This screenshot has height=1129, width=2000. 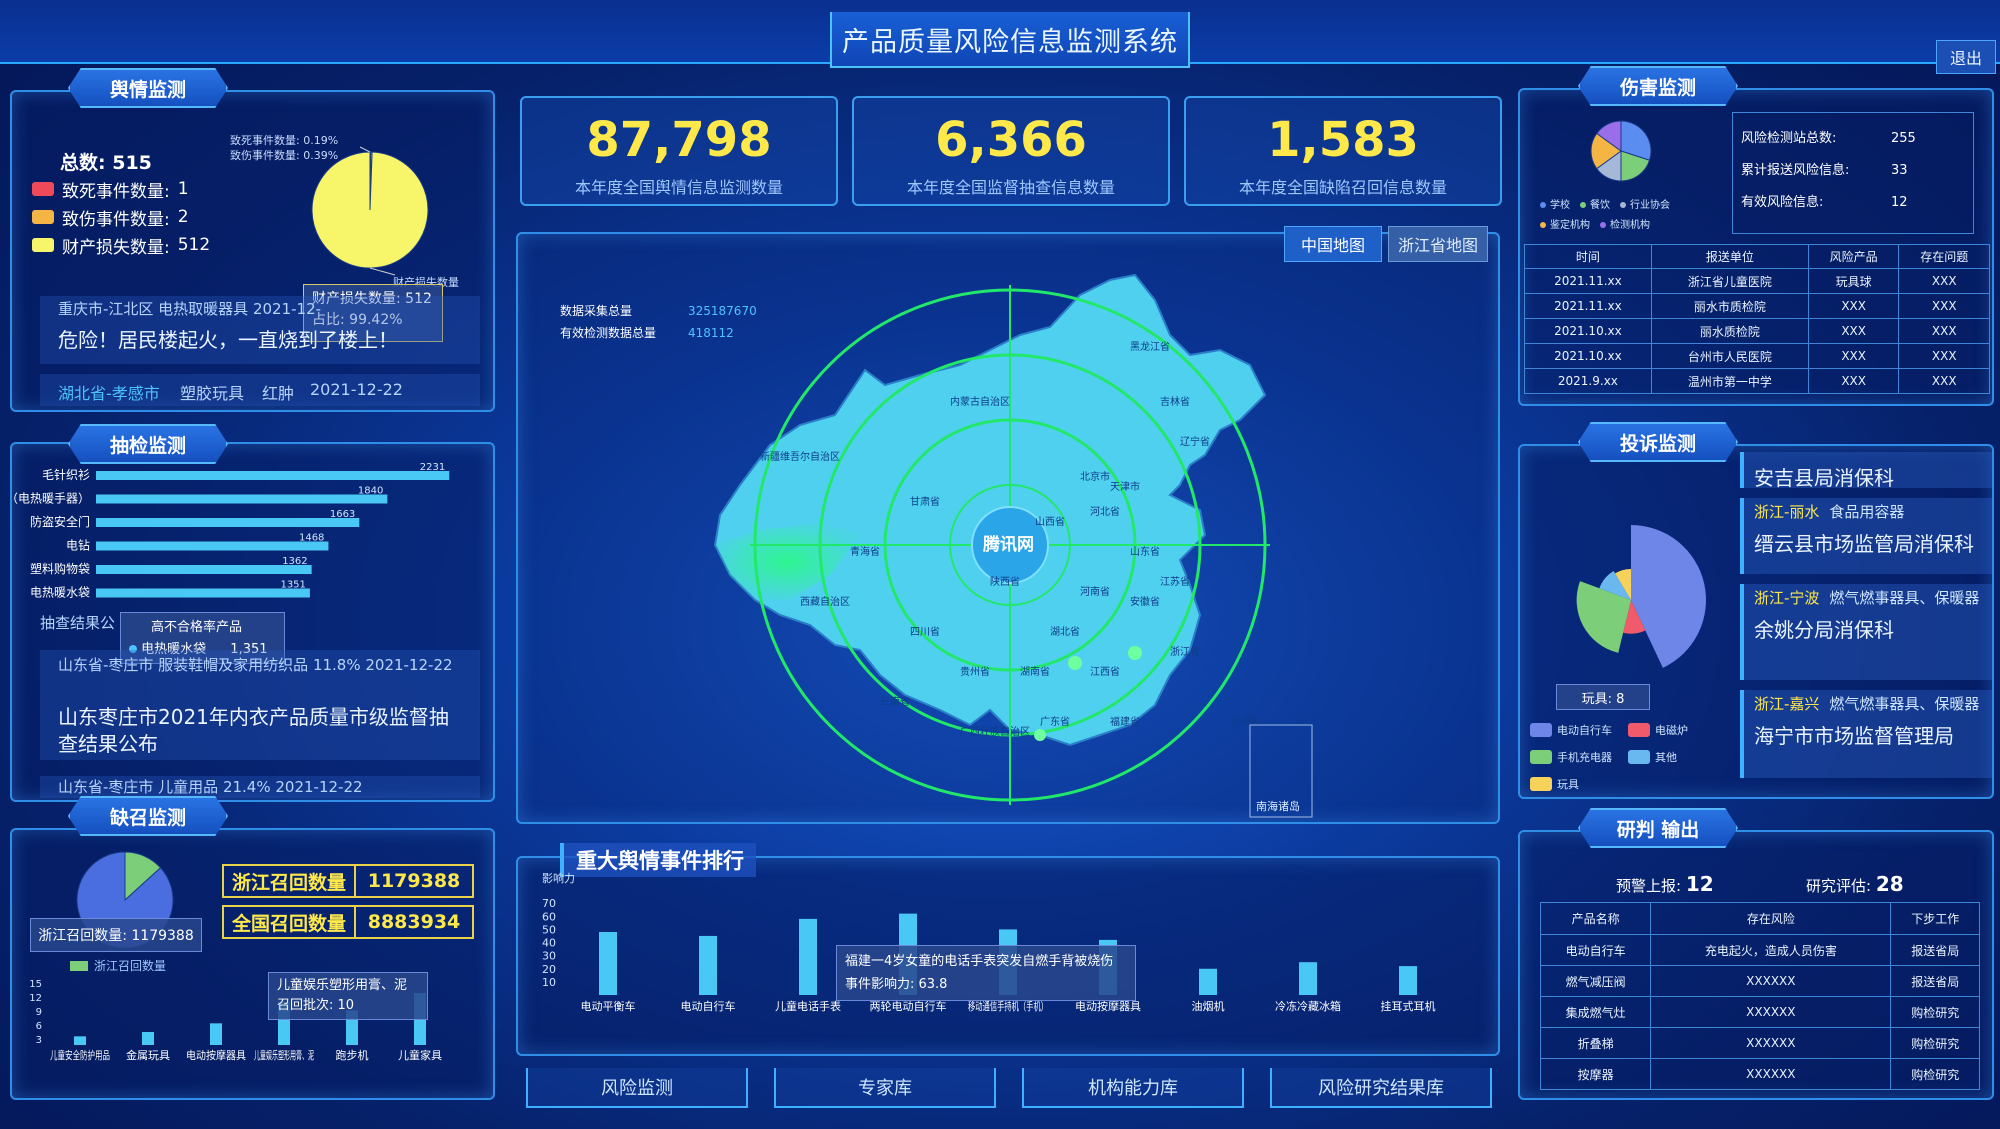 I want to click on complaint-rose-slice, so click(x=1668, y=596).